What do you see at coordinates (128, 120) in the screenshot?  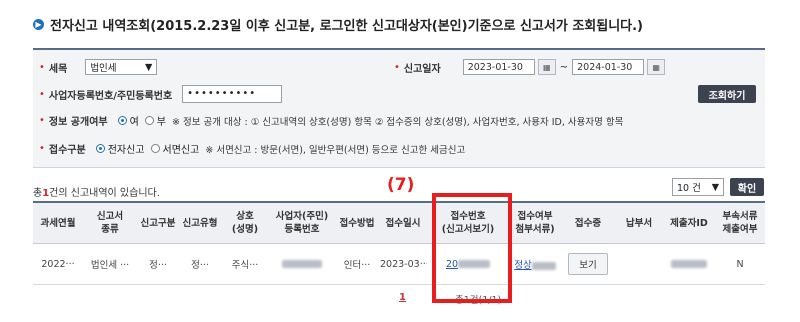 I see `disclose-yes-radio: 여` at bounding box center [128, 120].